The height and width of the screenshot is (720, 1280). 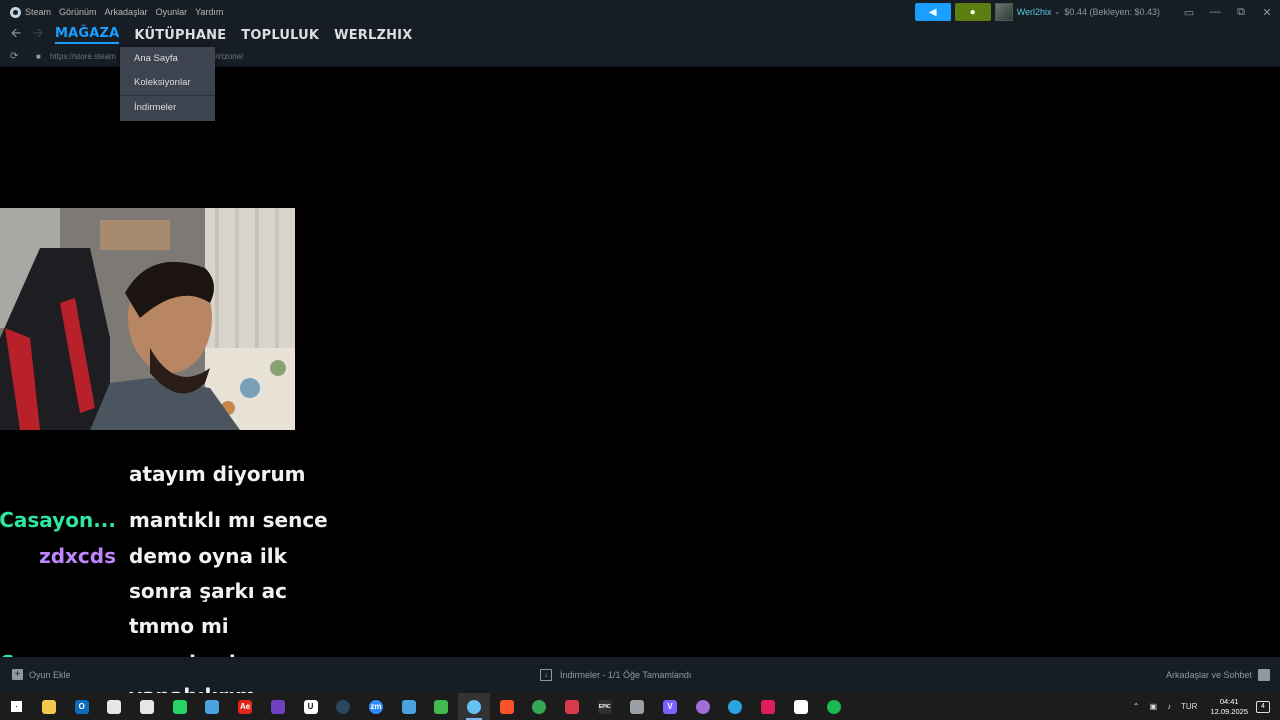 What do you see at coordinates (615, 675) in the screenshot?
I see `downloads-status-button: ↓ İndirmeler - 1/1 Öğe Tamamlandı` at bounding box center [615, 675].